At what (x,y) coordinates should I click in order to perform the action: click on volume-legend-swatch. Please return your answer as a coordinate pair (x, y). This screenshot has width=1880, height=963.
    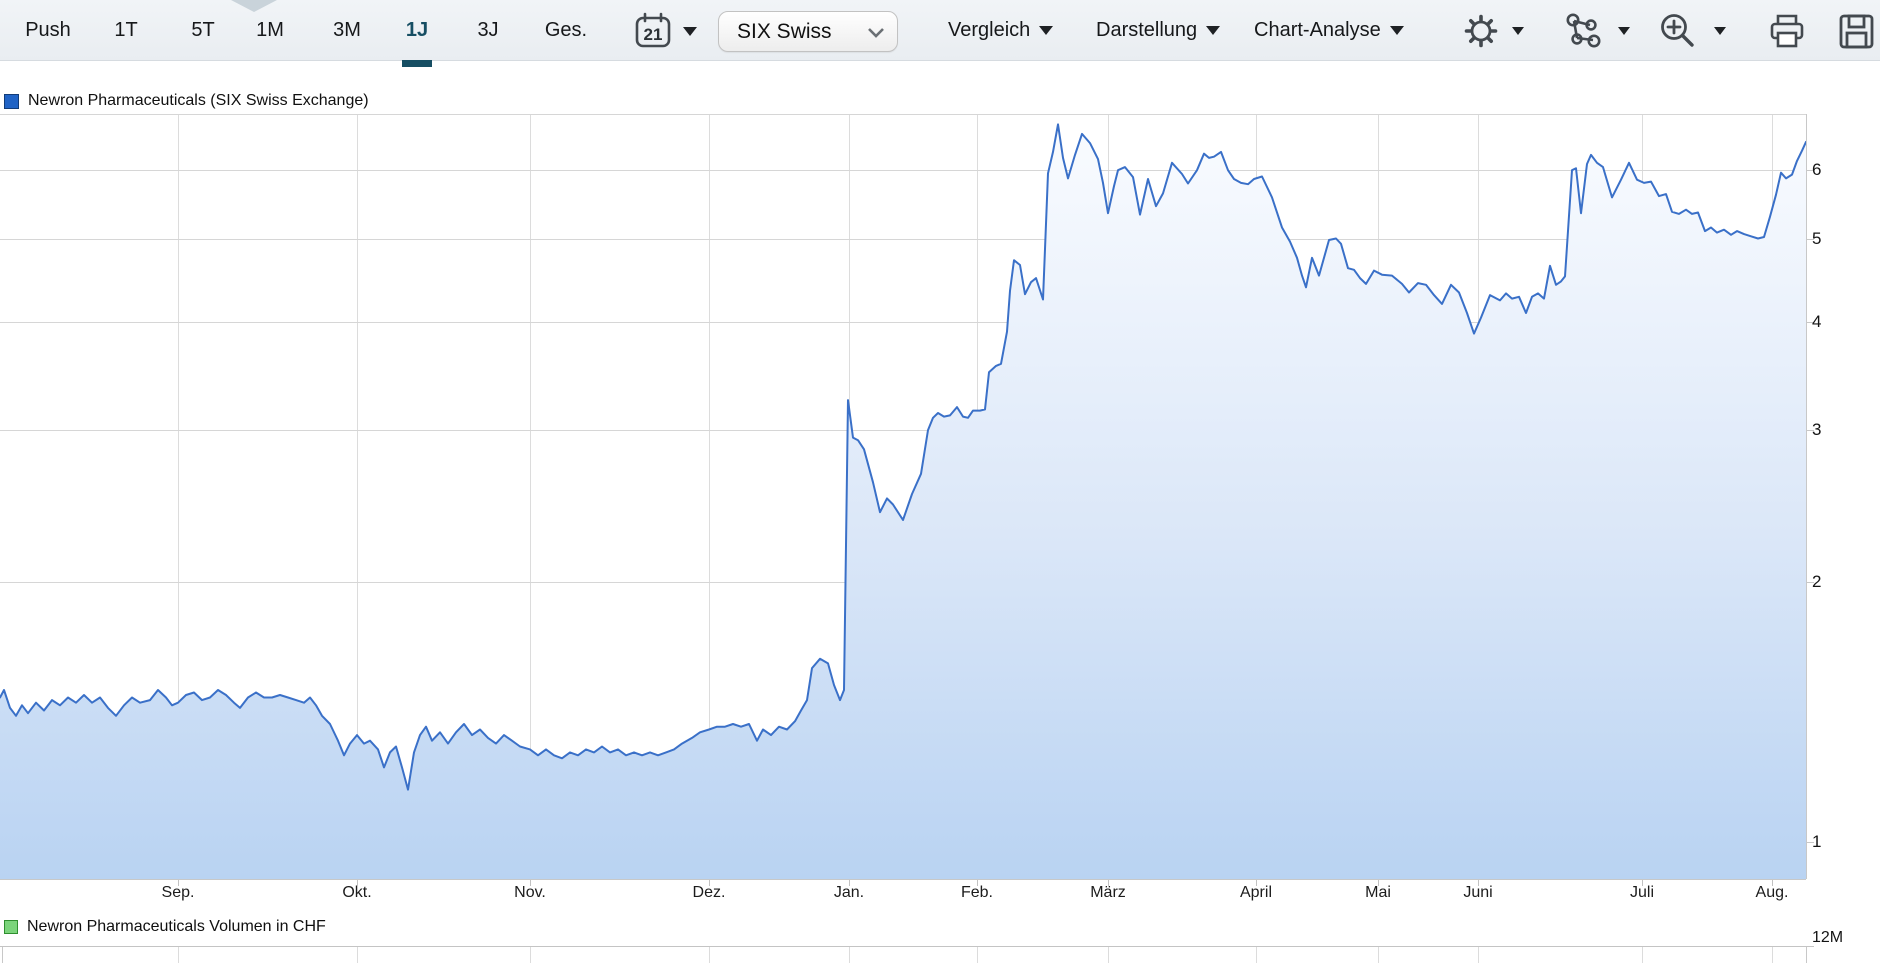
    Looking at the image, I should click on (11, 927).